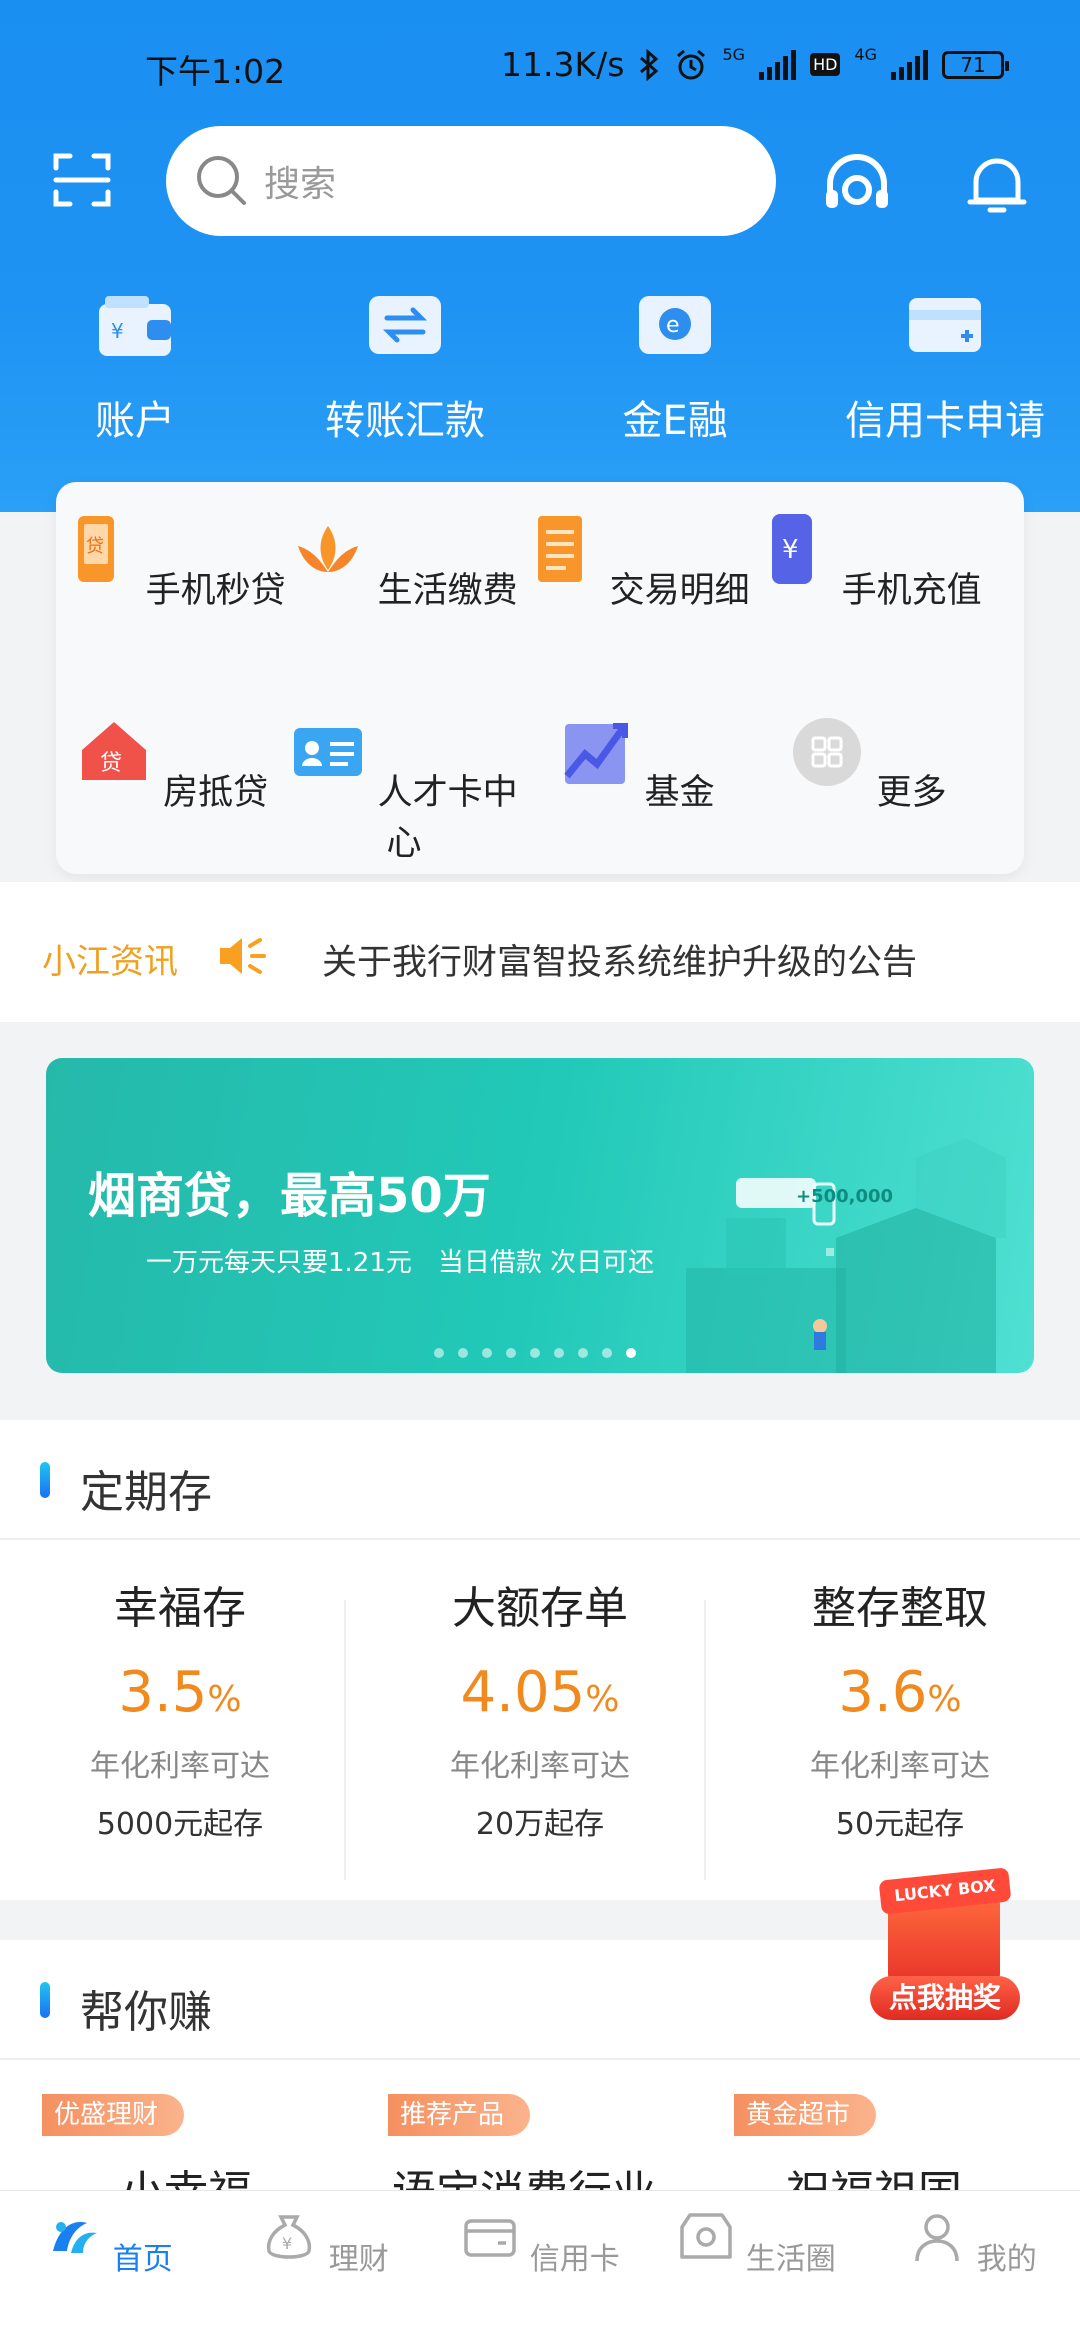 The image size is (1080, 2340). I want to click on tab-wealth: ¥ 理财, so click(324, 2242).